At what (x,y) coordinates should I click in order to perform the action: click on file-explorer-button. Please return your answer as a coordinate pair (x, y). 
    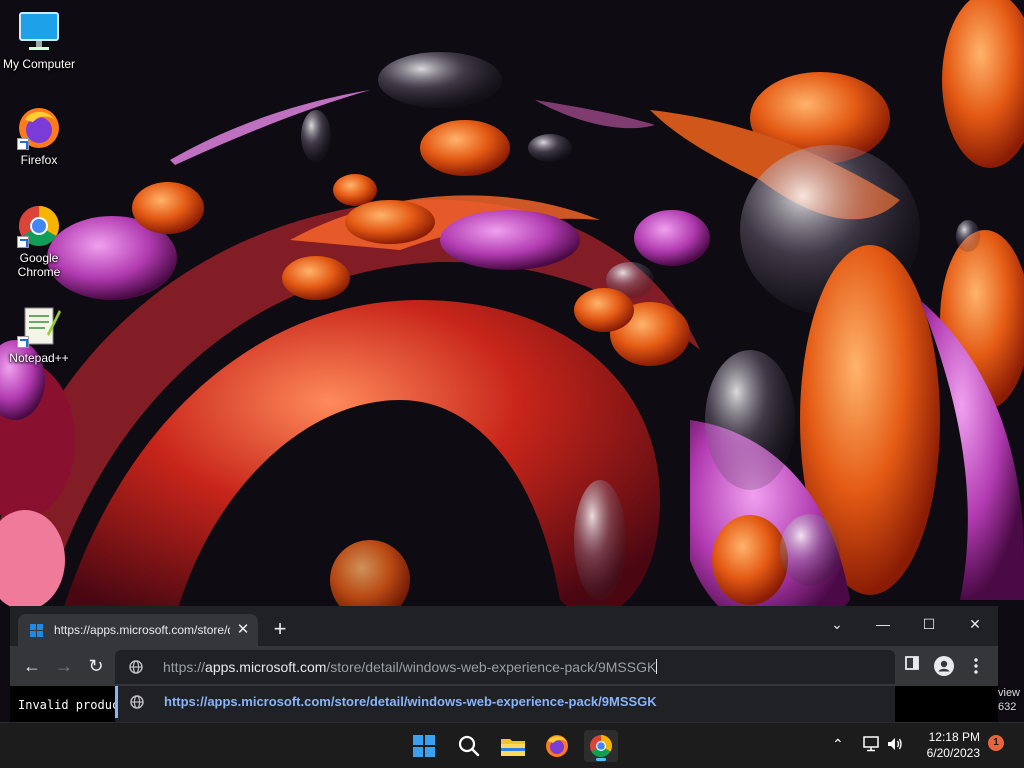
    Looking at the image, I should click on (513, 746).